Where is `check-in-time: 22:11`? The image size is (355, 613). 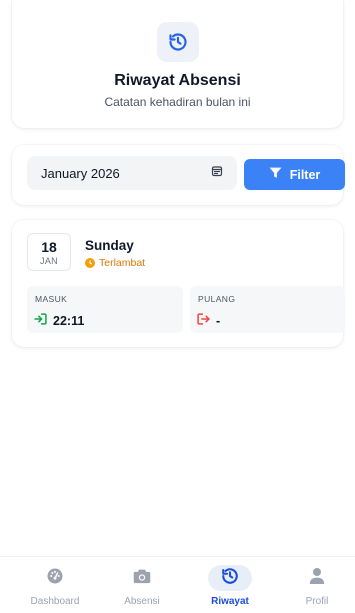
check-in-time: 22:11 is located at coordinates (69, 321).